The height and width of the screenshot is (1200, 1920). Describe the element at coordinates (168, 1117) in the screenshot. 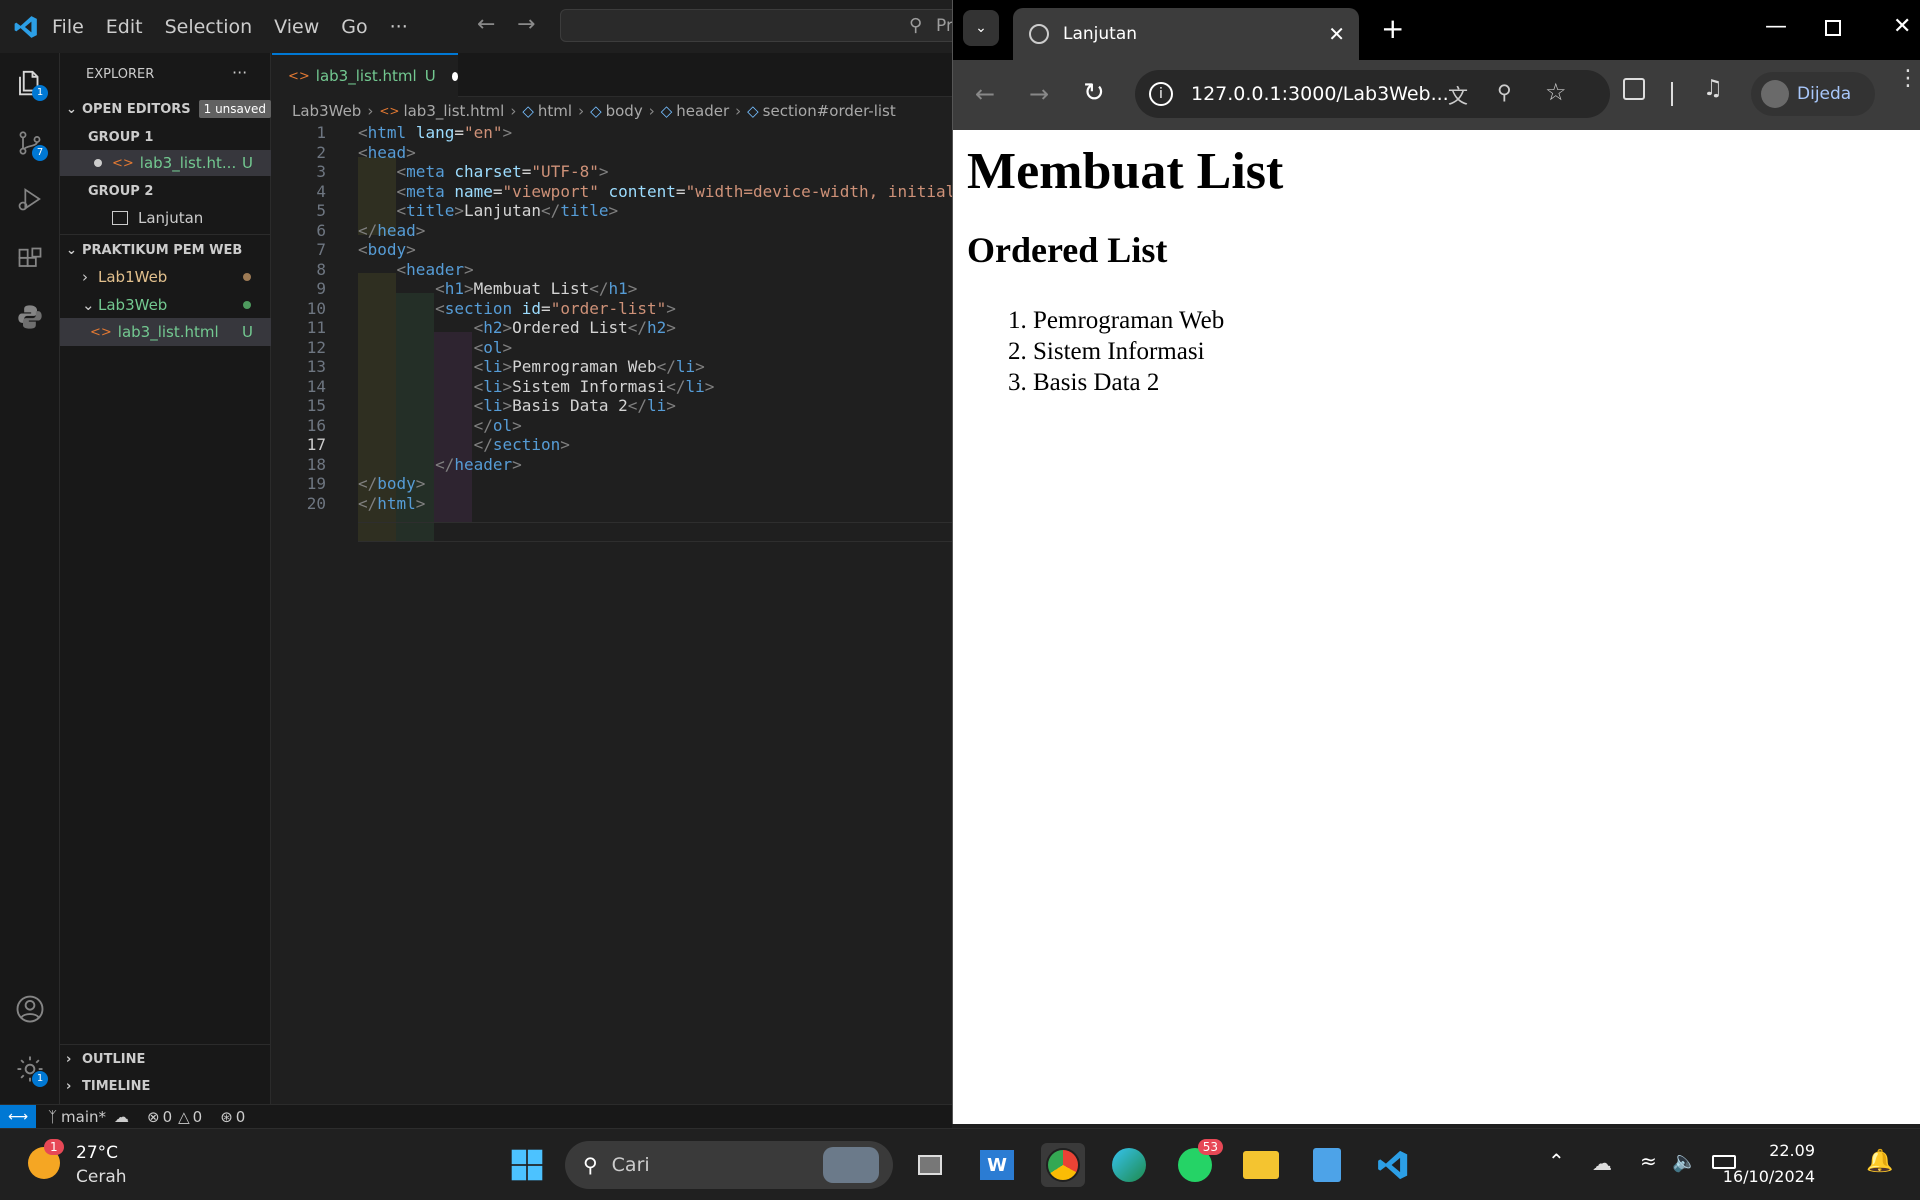

I see `error-count: 0` at that location.